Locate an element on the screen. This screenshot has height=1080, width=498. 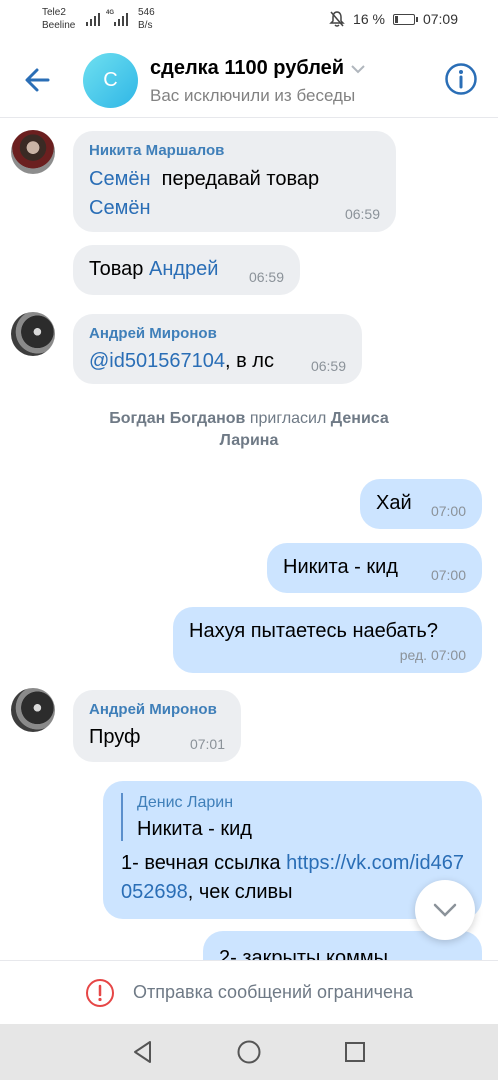
carrier-names: Tele2 Beeline is located at coordinates (58, 19).